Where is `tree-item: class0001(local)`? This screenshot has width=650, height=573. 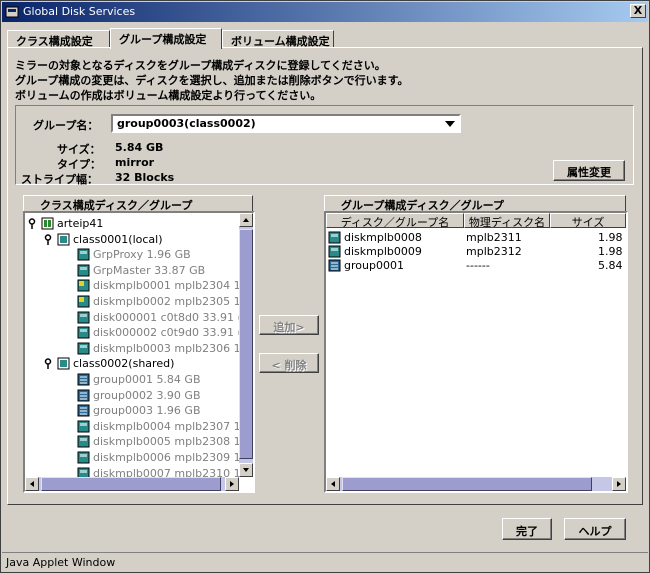
tree-item: class0001(local) is located at coordinates (131, 240).